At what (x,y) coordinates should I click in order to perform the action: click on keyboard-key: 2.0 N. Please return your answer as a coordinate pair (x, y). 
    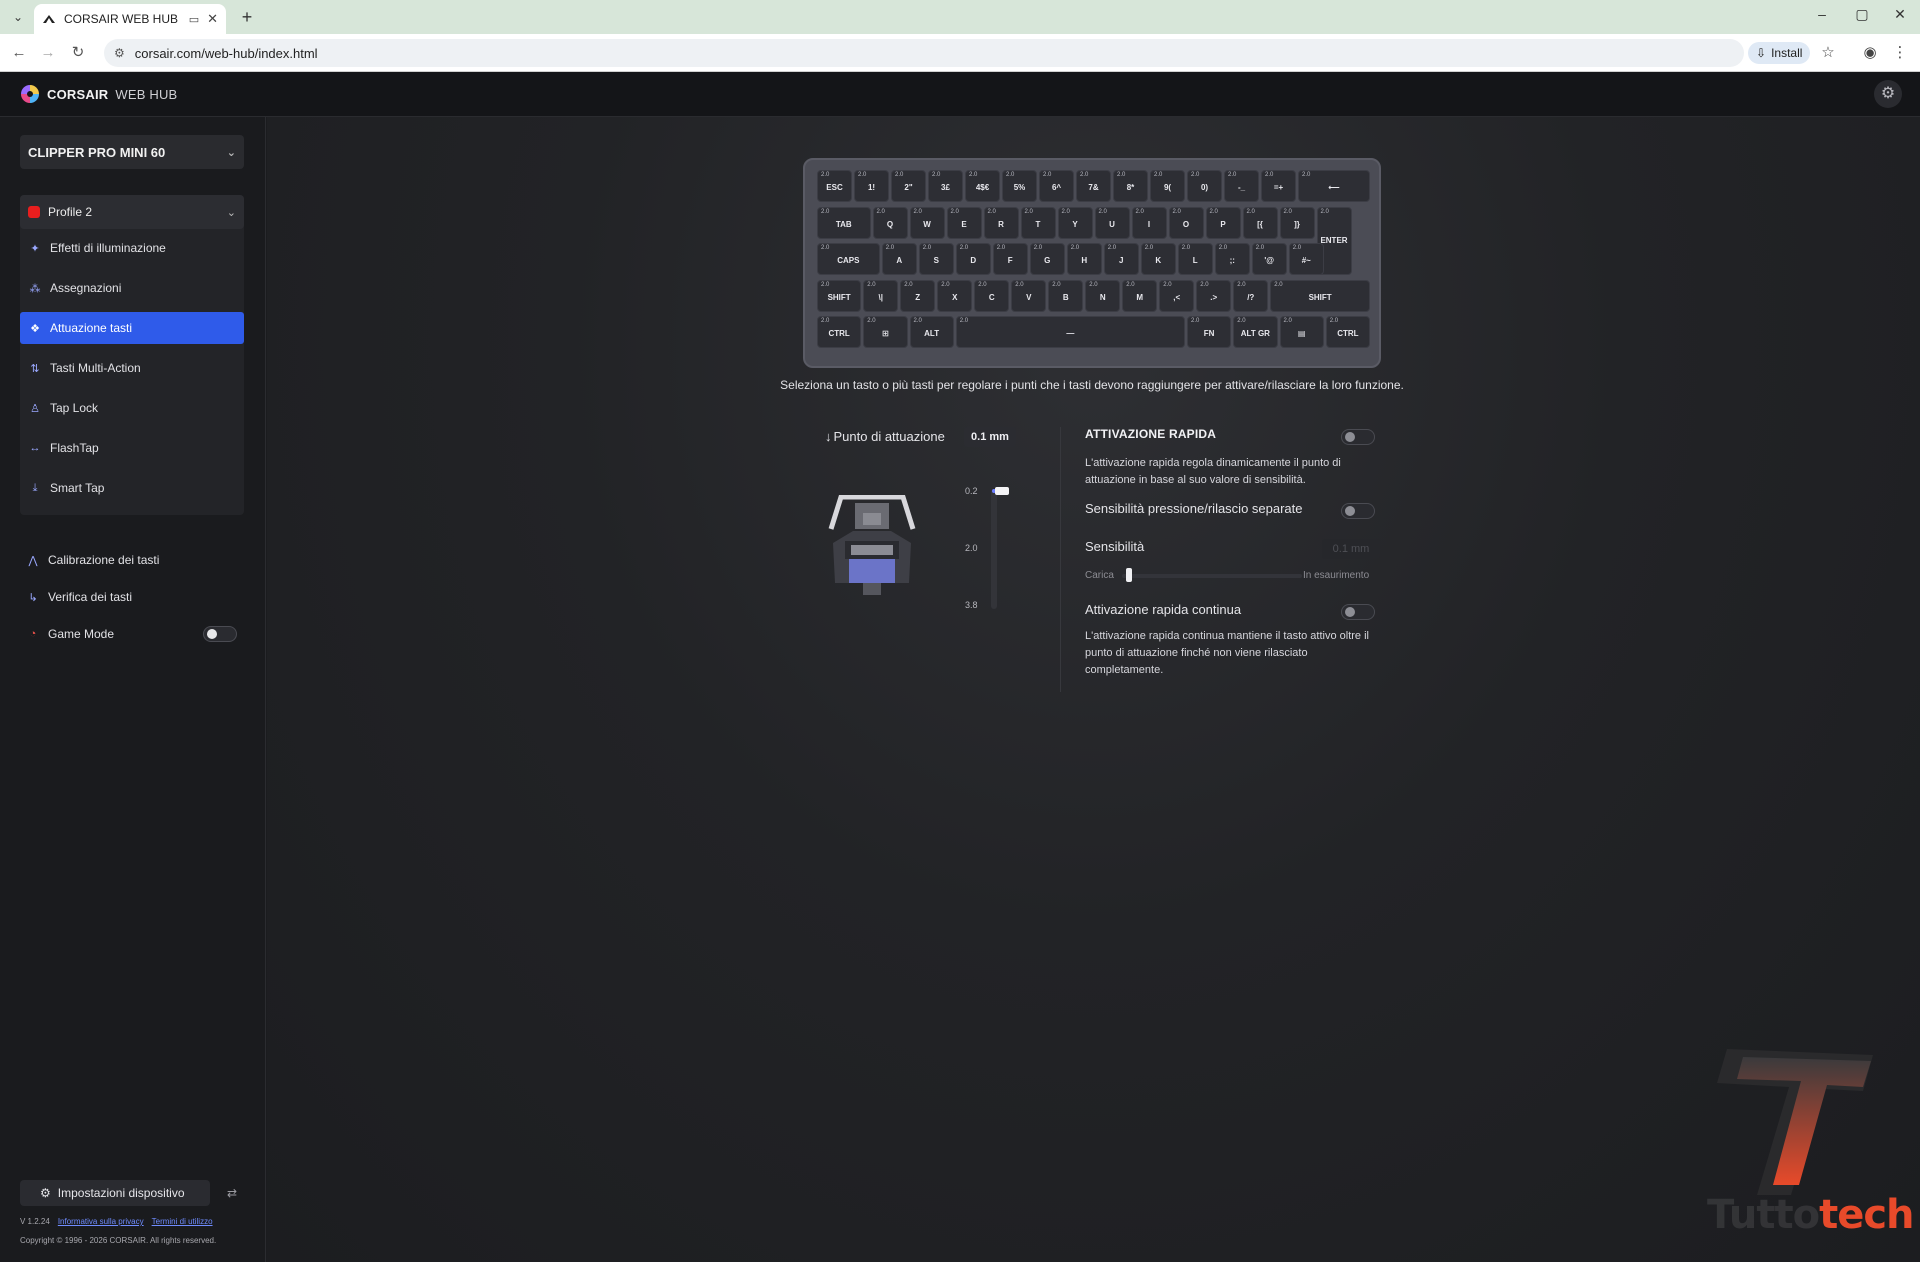
    Looking at the image, I should click on (1103, 295).